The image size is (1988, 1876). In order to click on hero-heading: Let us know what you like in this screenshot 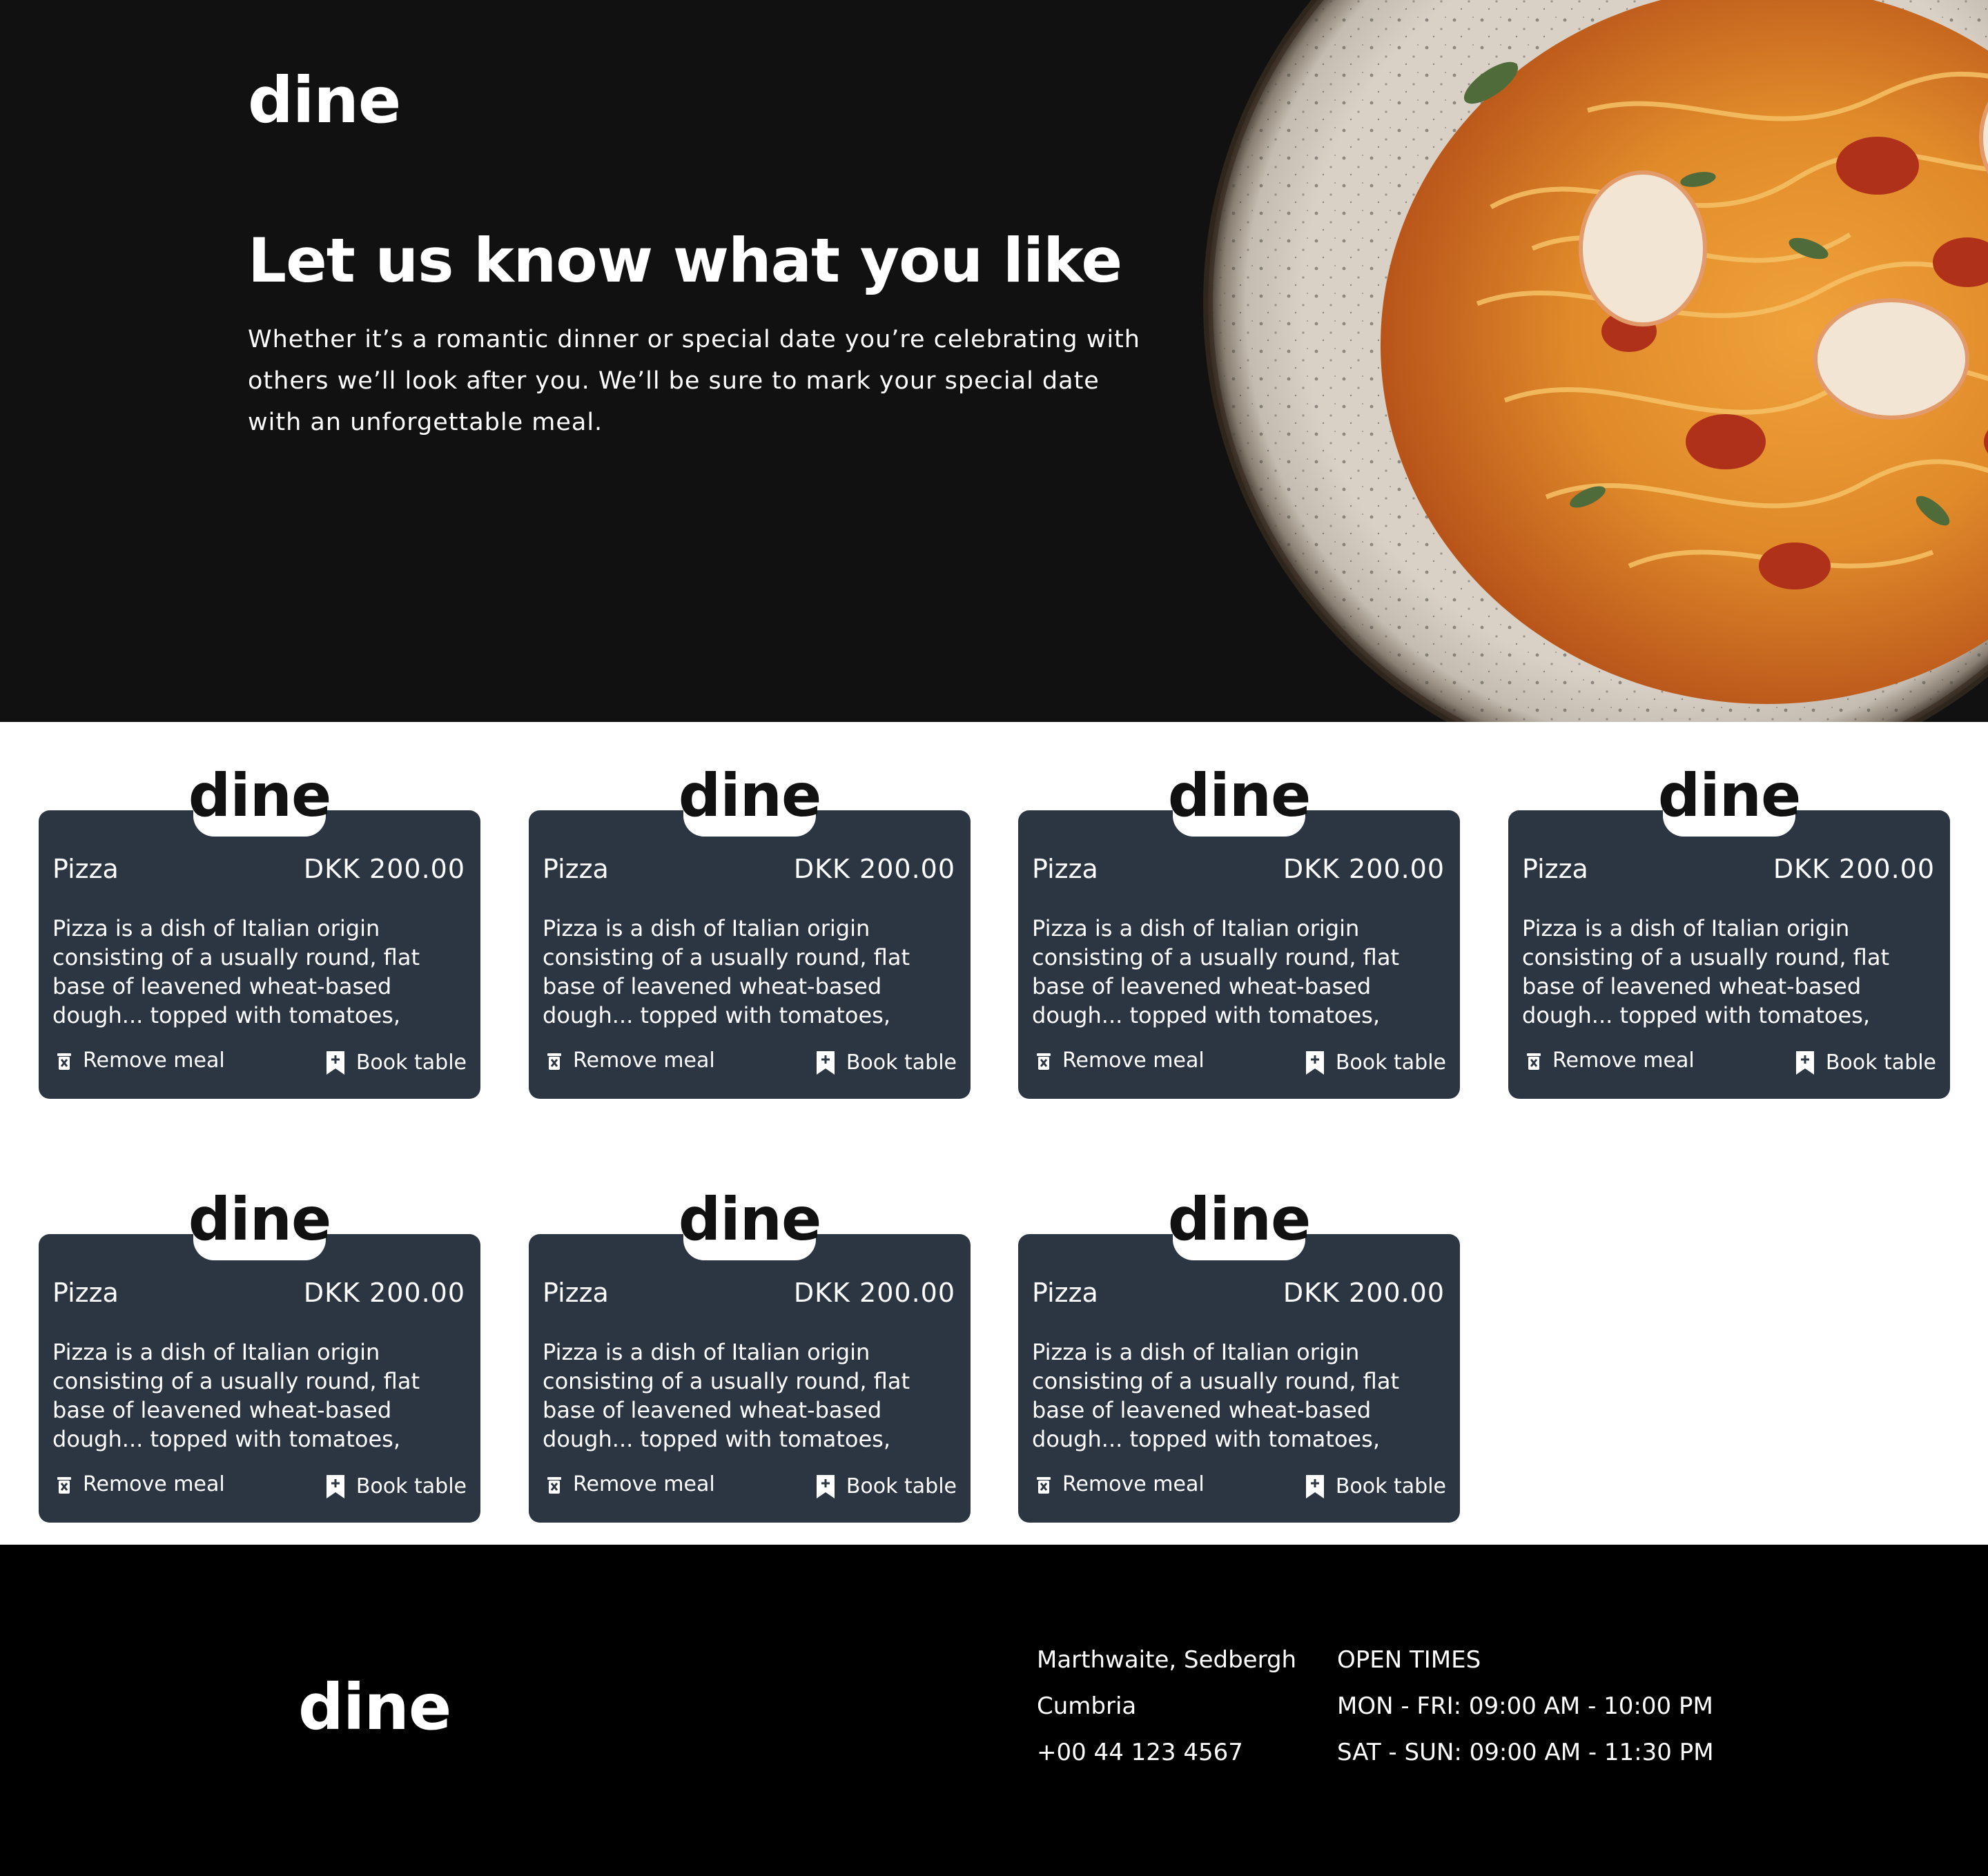, I will do `click(685, 261)`.